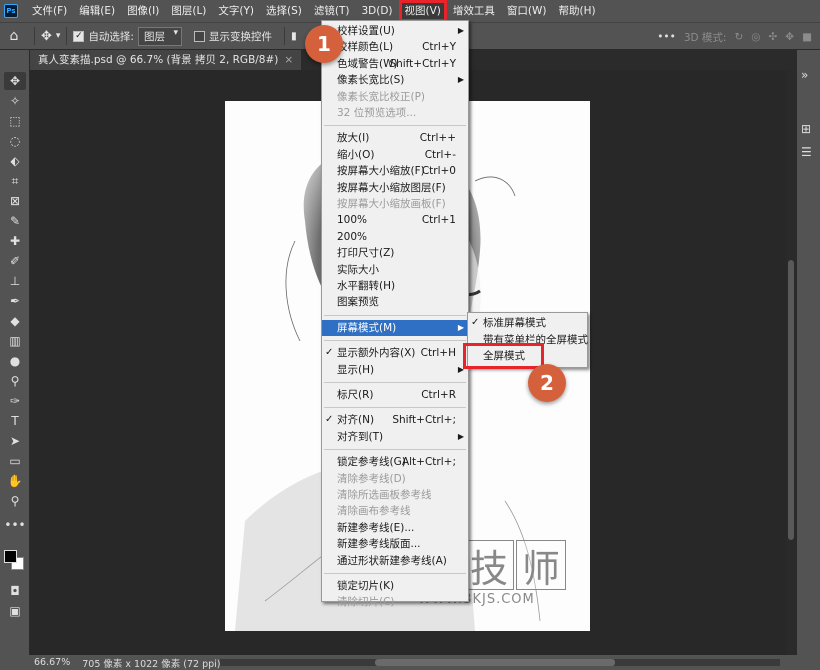  Describe the element at coordinates (15, 281) in the screenshot. I see `stamp-tool-icon: ⊥` at that location.